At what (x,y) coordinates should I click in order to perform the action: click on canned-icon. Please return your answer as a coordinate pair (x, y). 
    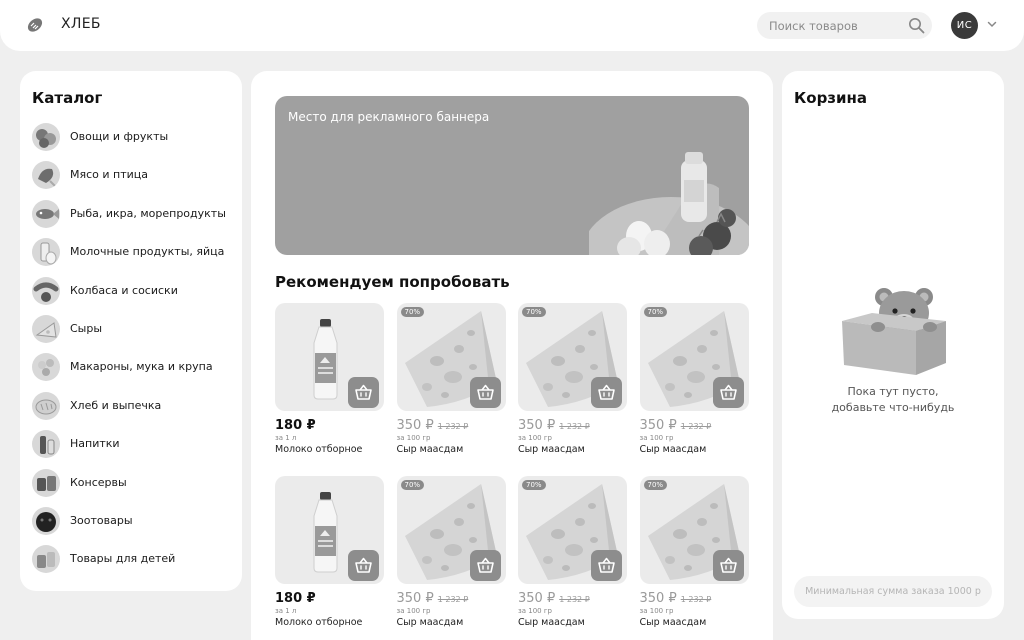
    Looking at the image, I should click on (46, 482).